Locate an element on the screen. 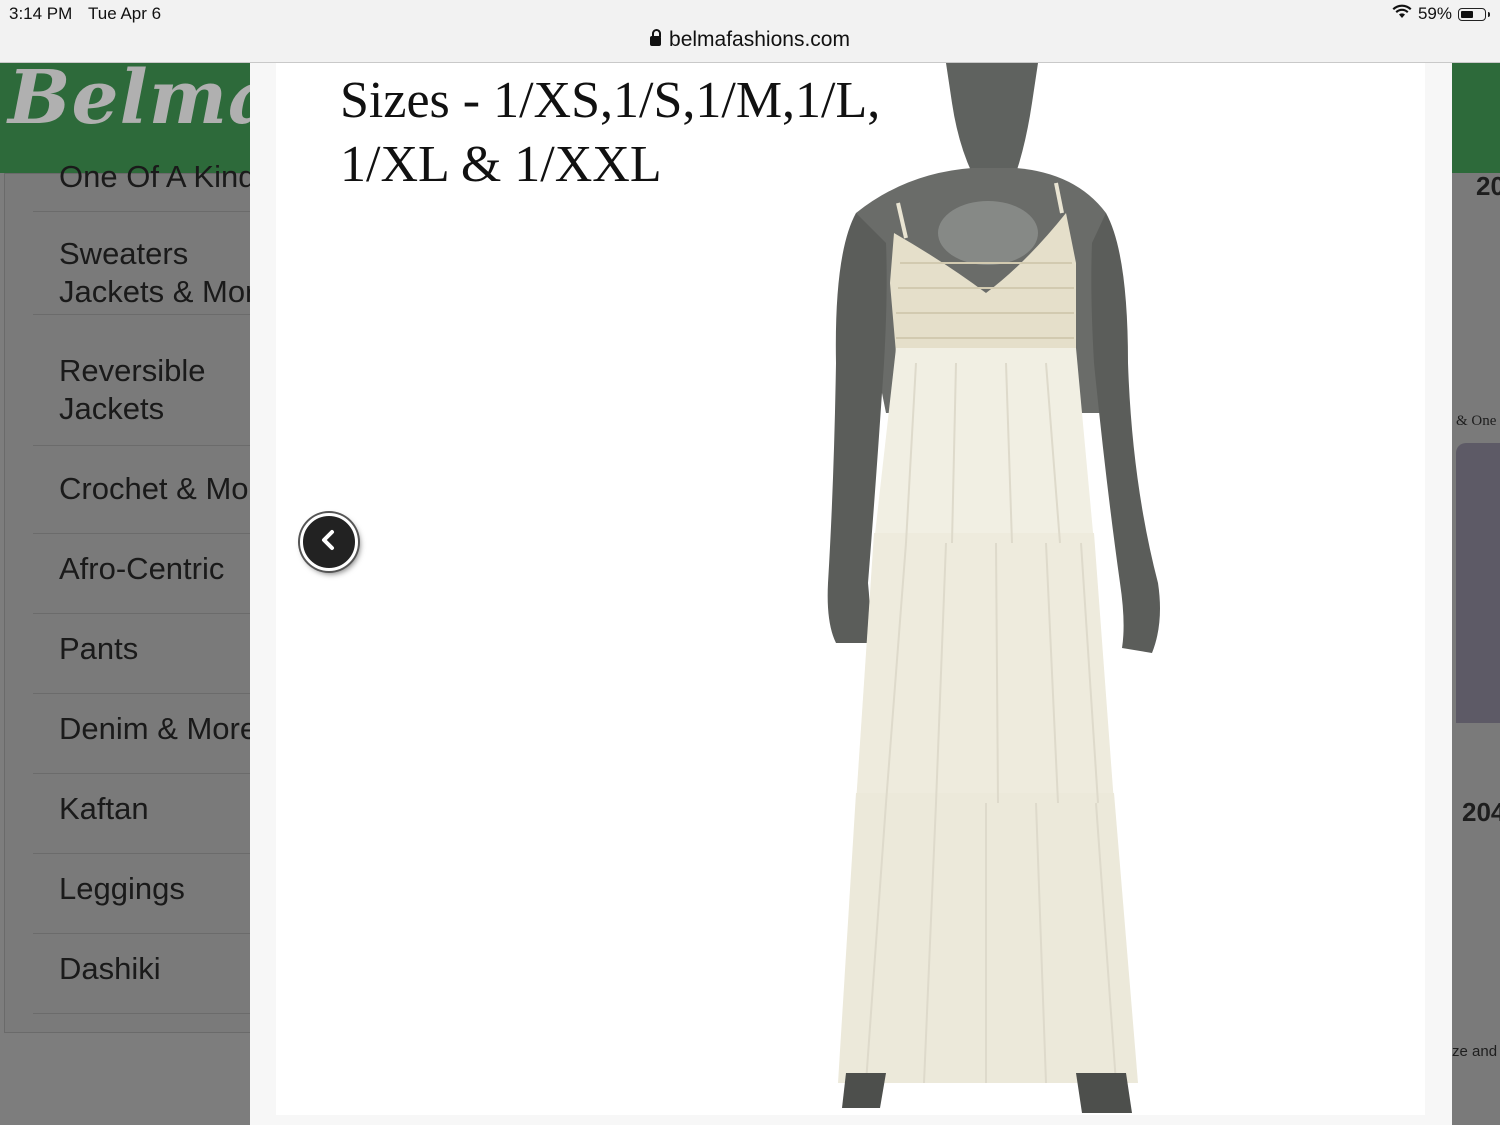 The image size is (1500, 1125). product-grid-edge: 20 & One 204 ze and is located at coordinates (1476, 649).